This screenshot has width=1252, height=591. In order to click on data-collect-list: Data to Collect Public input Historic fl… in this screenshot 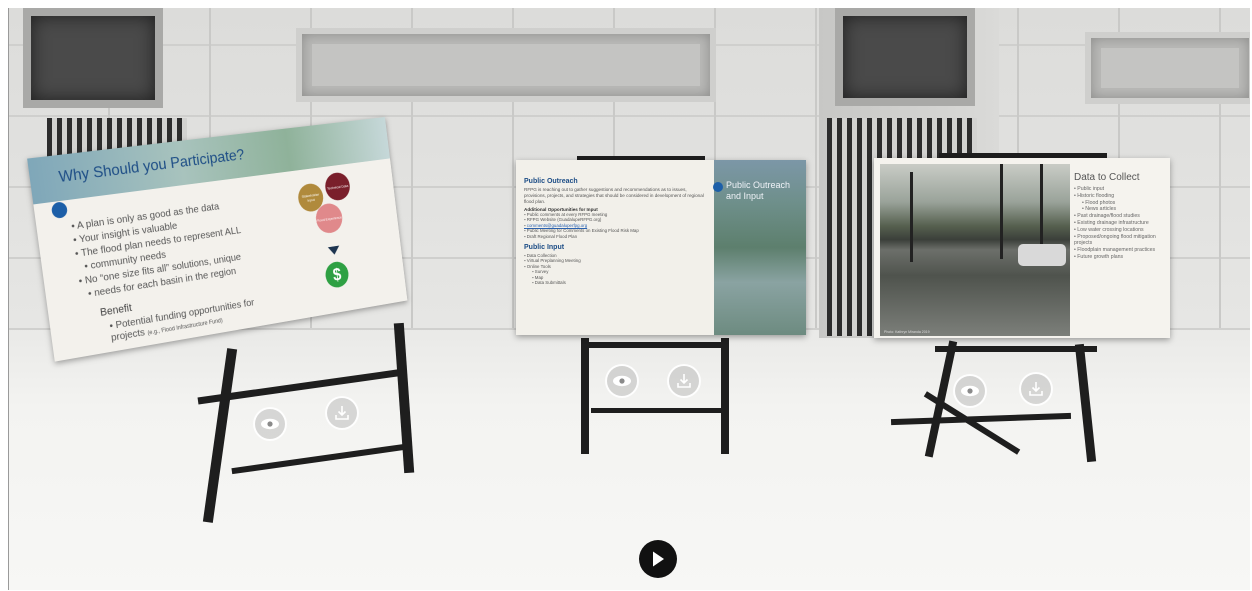, I will do `click(1122, 216)`.